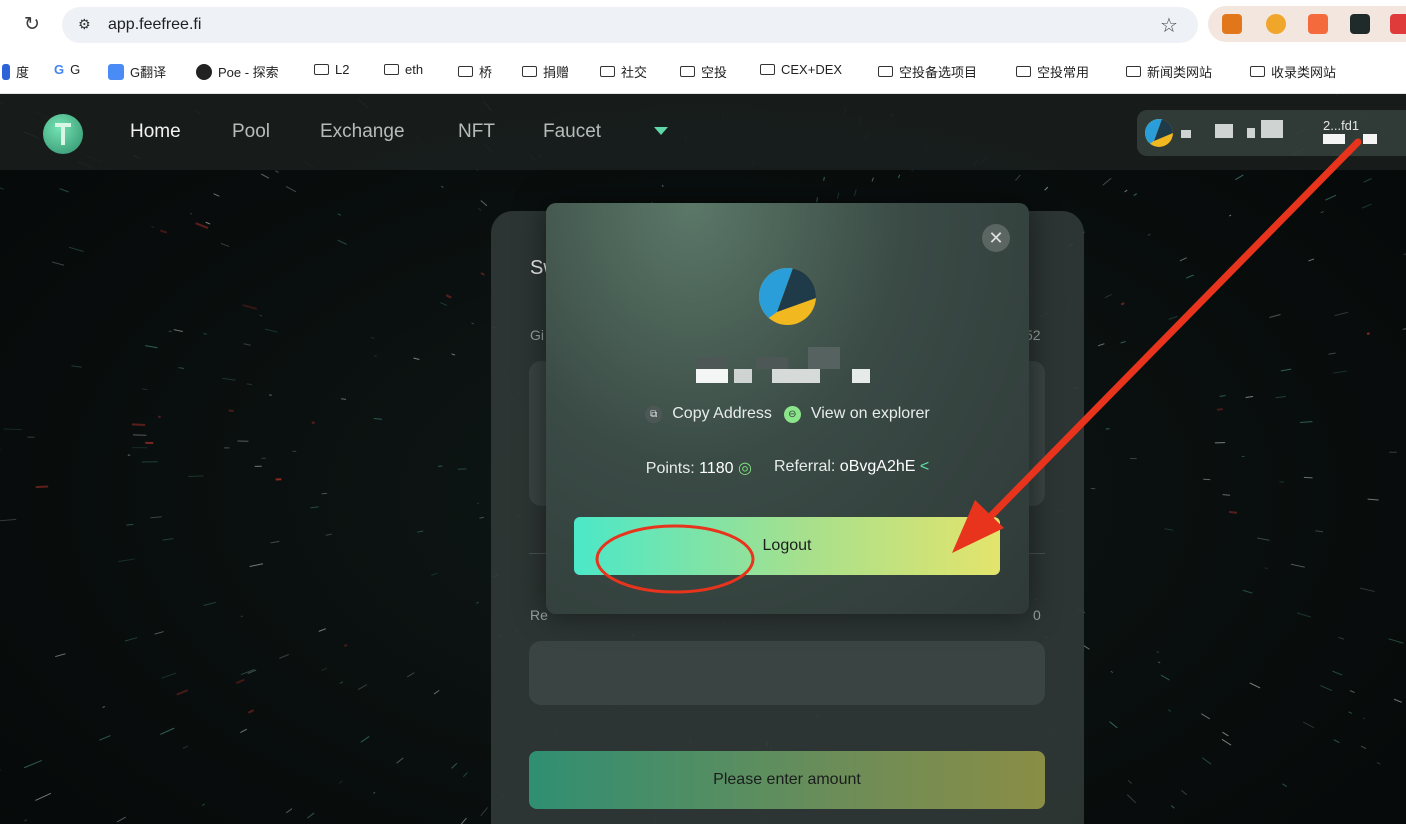 The height and width of the screenshot is (824, 1406). Describe the element at coordinates (15, 71) in the screenshot. I see `bookmark-item: 度` at that location.